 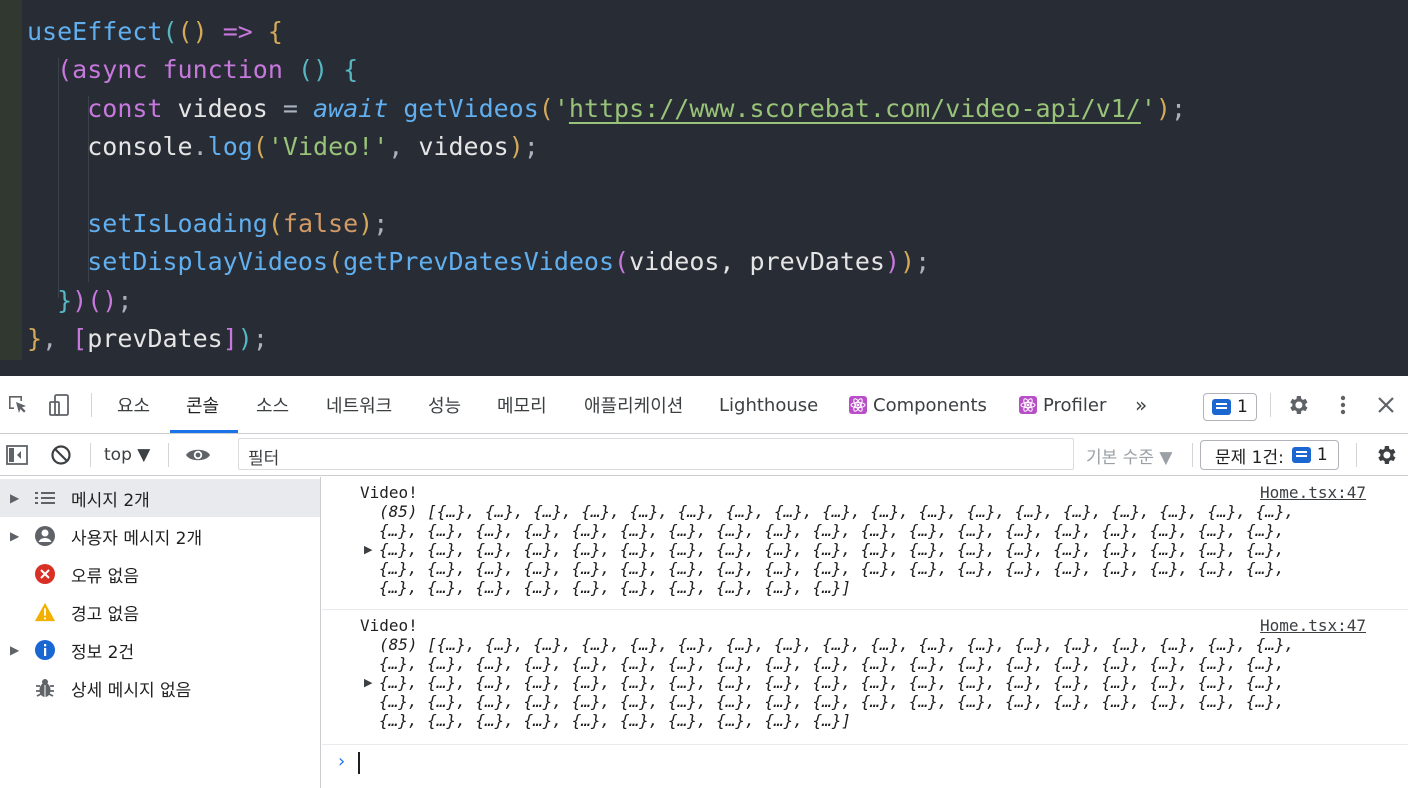 I want to click on code-token: await, so click(x=351, y=108).